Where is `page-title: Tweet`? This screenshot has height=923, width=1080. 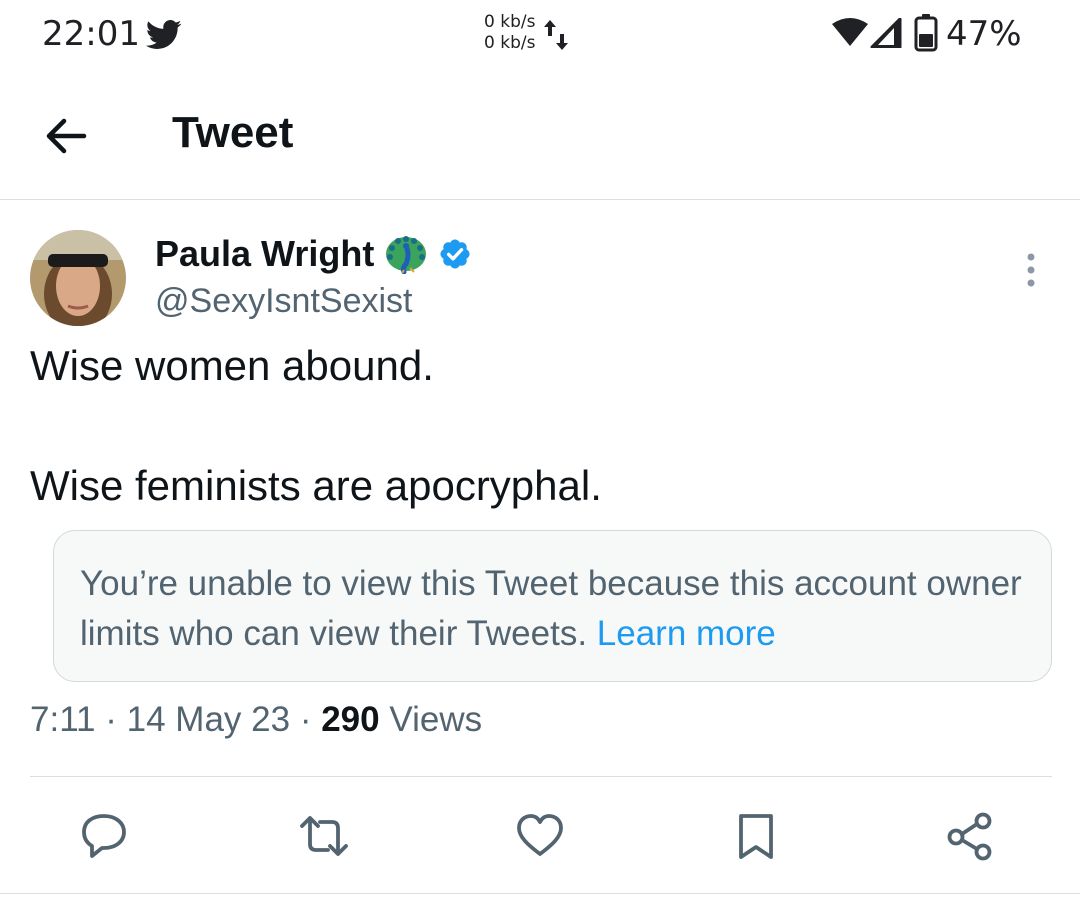
page-title: Tweet is located at coordinates (233, 132).